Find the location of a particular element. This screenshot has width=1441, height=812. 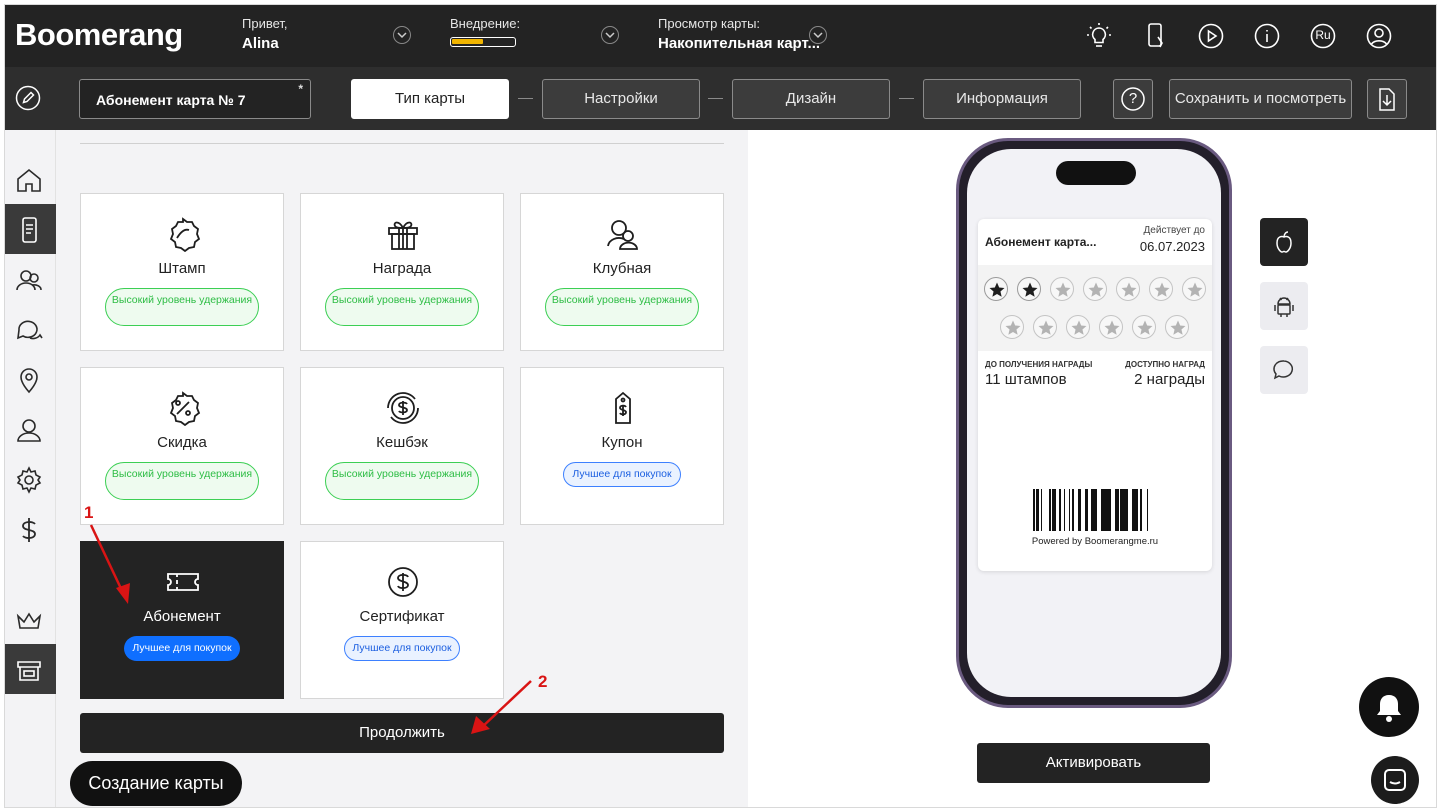

language-label: Ru is located at coordinates (1323, 35).